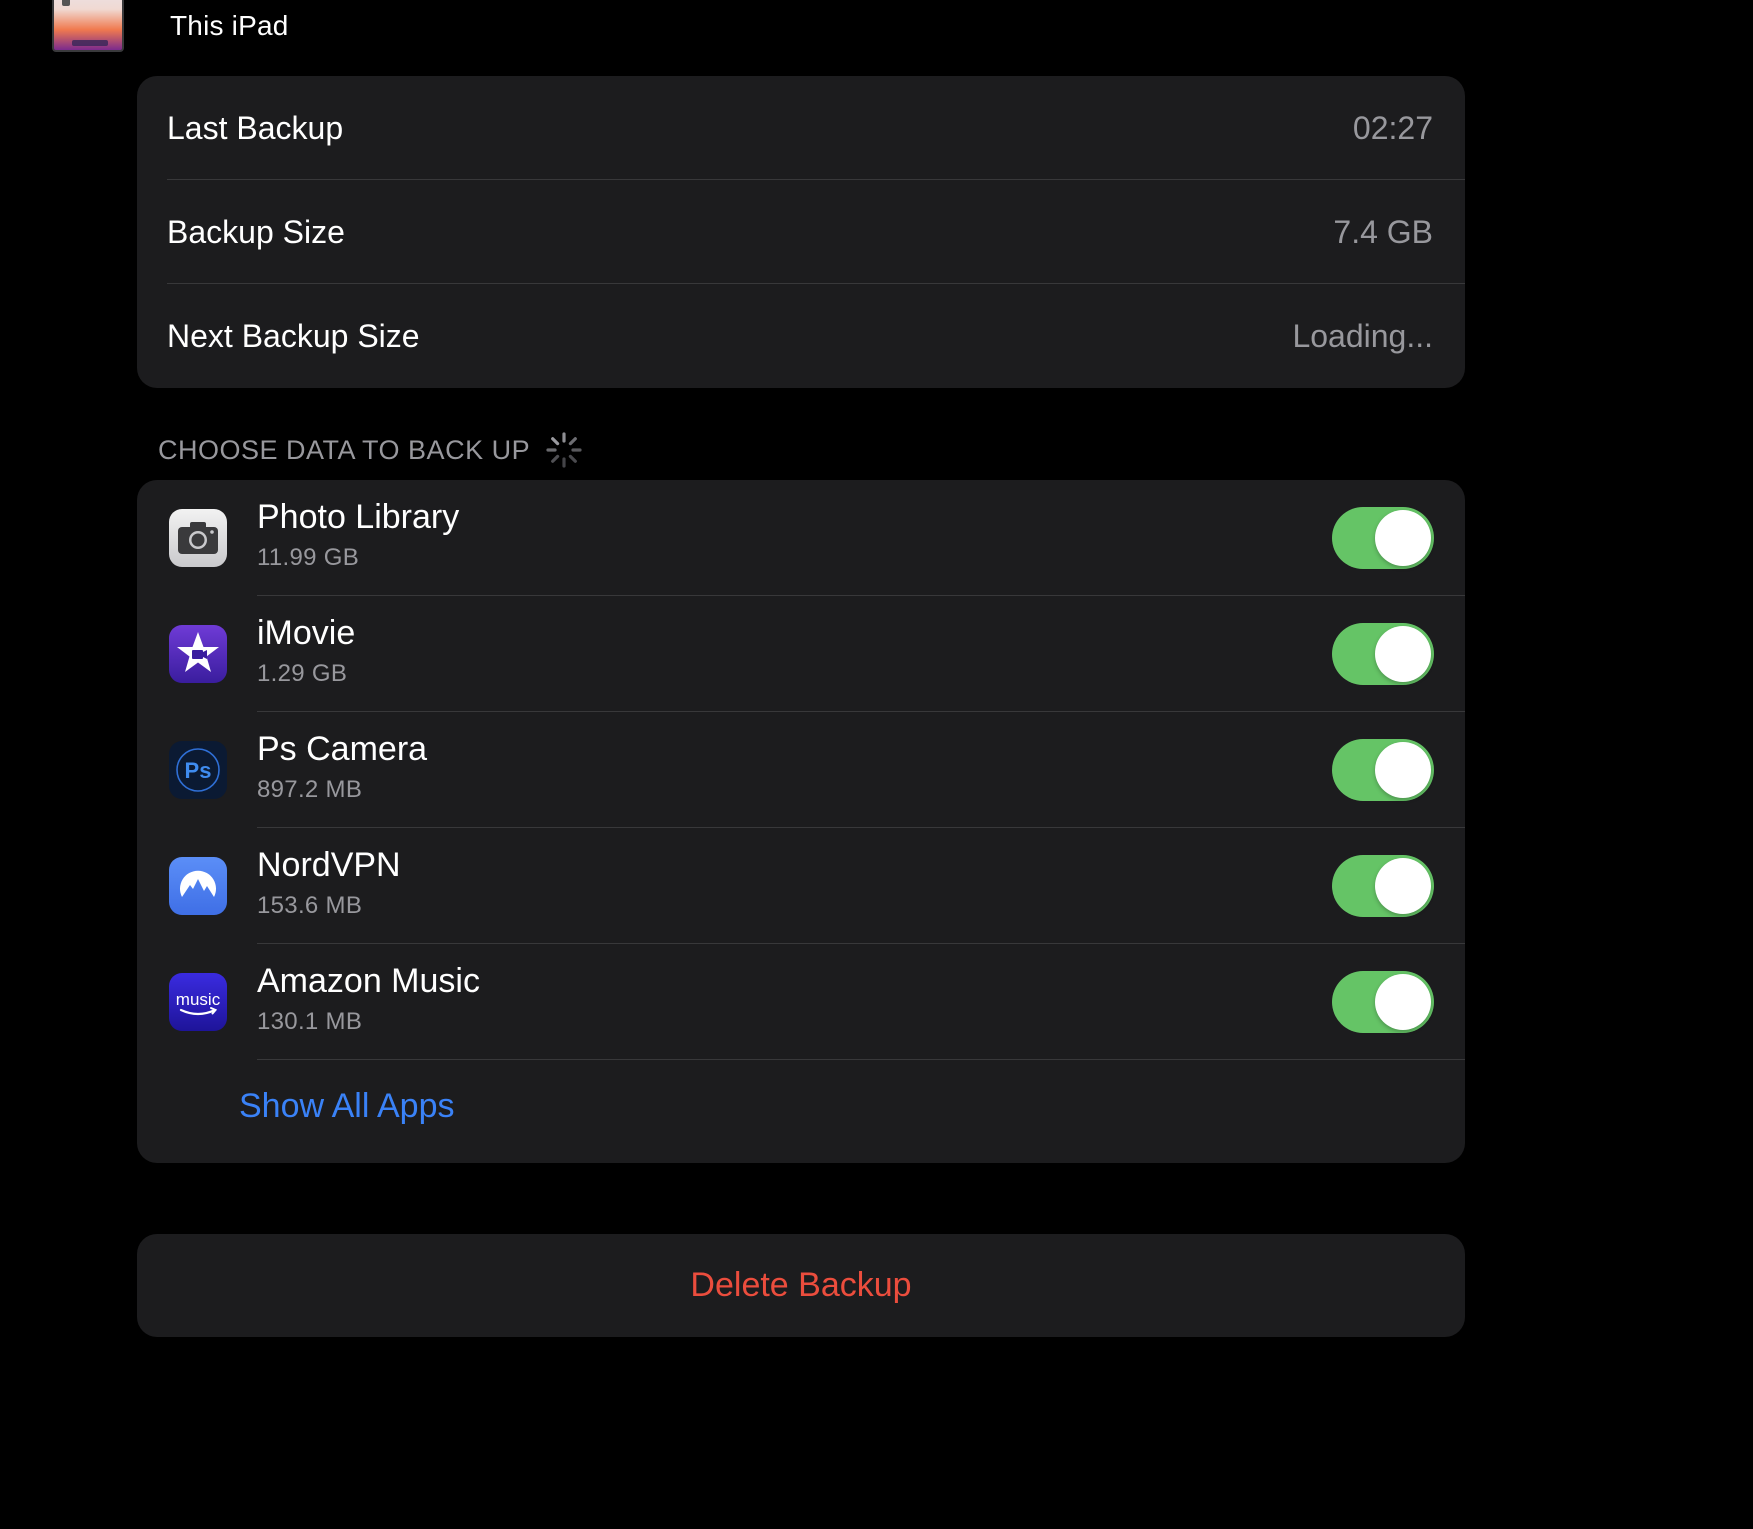  I want to click on backup-size-label: Backup Size, so click(256, 231).